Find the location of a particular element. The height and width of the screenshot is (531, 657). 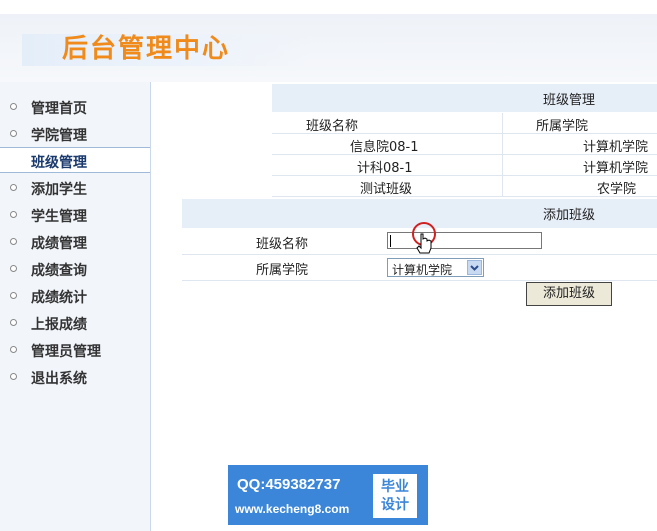

sidebar-item-label: 学生管理 is located at coordinates (59, 217).